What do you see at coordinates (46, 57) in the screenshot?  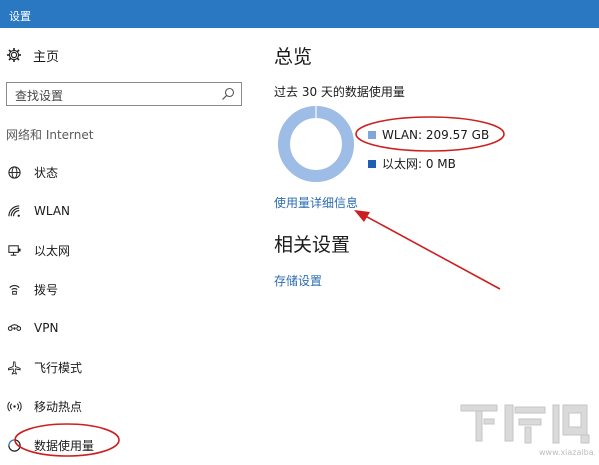 I see `sidebar-home-label: 主页` at bounding box center [46, 57].